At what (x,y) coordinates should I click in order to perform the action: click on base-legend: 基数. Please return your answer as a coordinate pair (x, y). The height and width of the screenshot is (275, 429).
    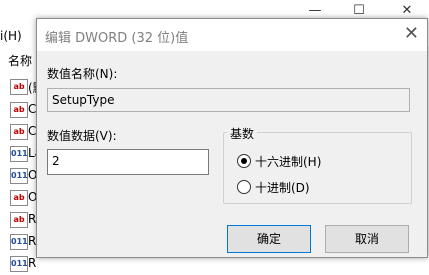
    Looking at the image, I should click on (242, 133).